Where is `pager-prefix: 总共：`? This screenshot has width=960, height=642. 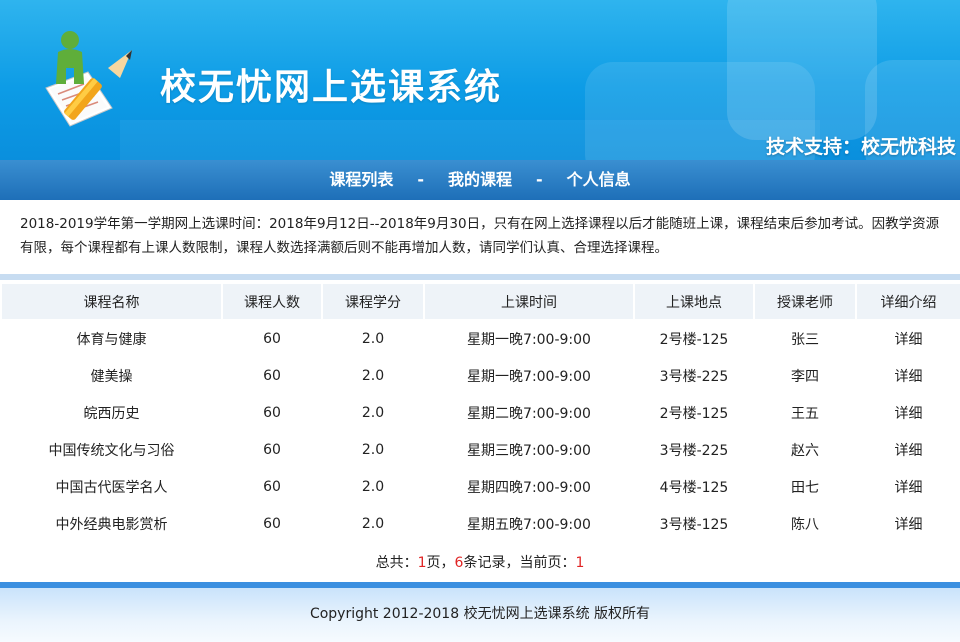
pager-prefix: 总共： is located at coordinates (396, 563).